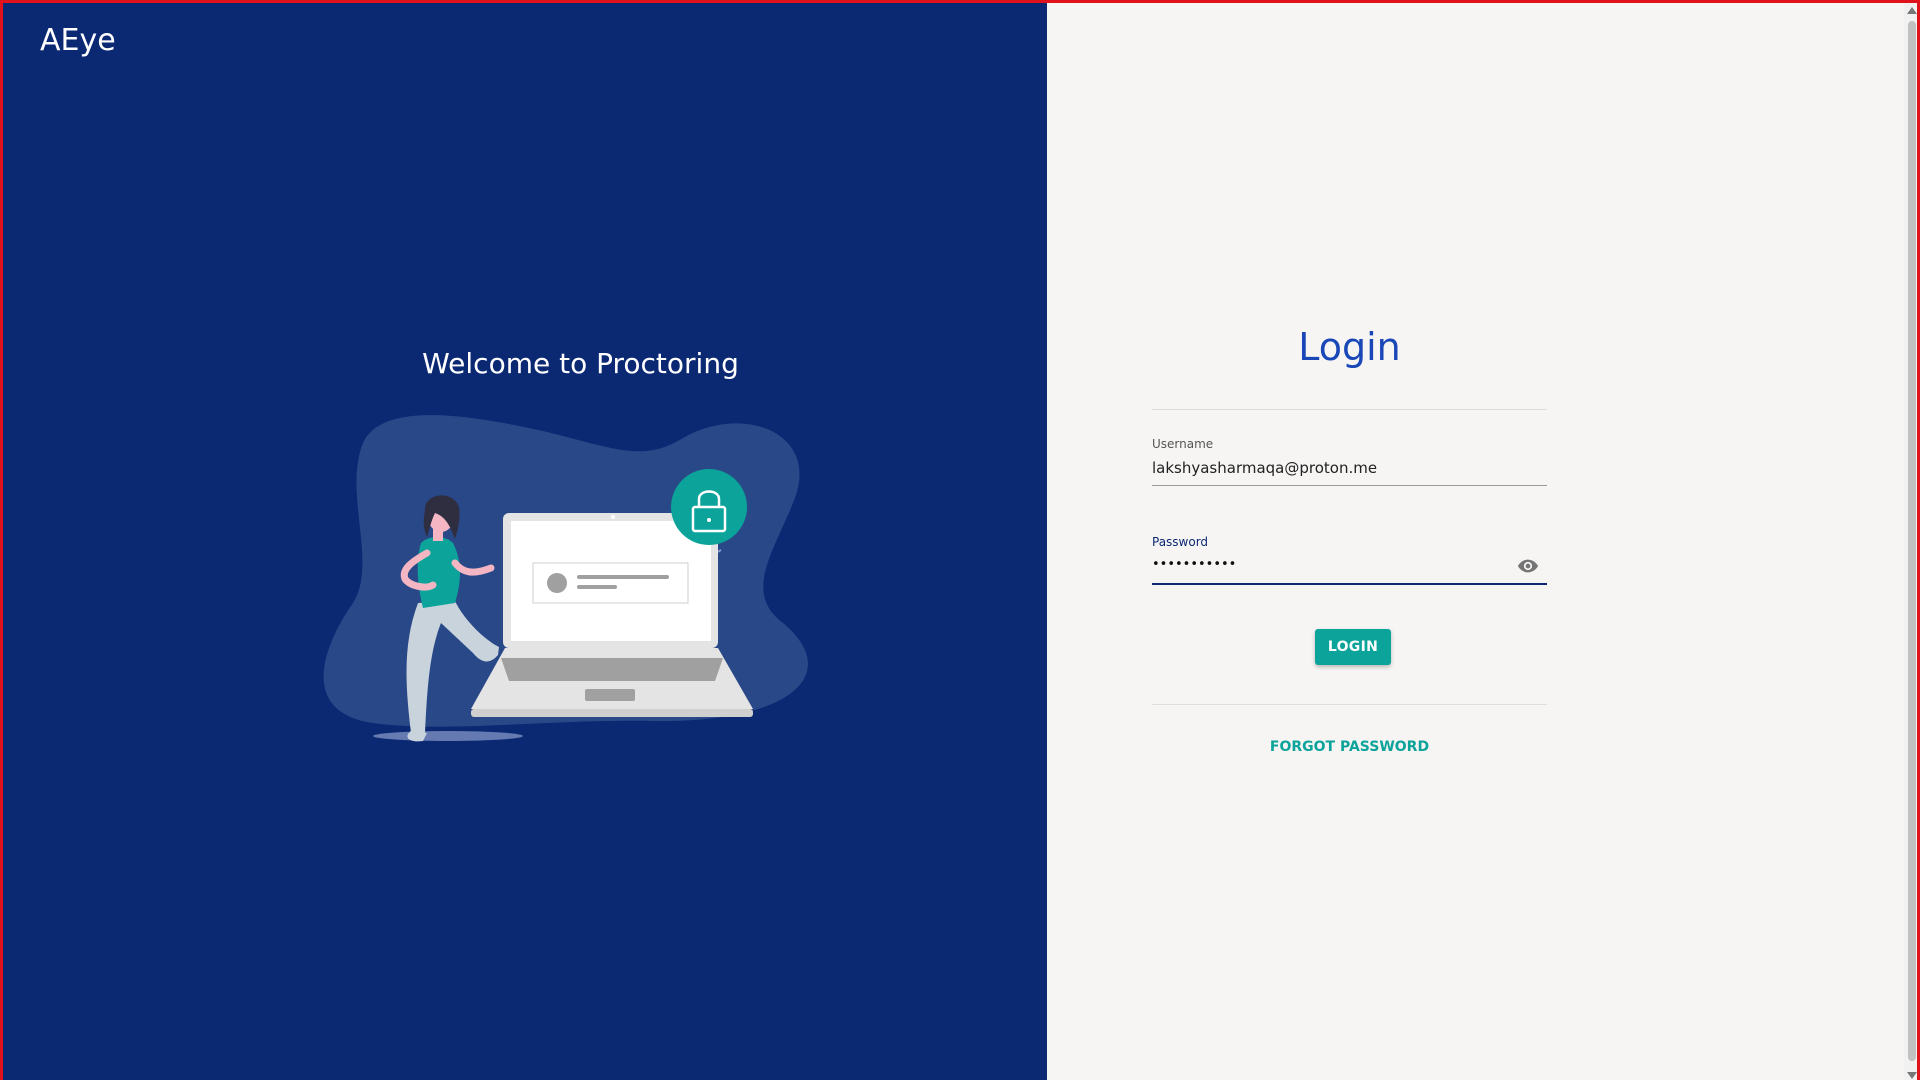 This screenshot has height=1080, width=1920. I want to click on username-label: Username, so click(1183, 444).